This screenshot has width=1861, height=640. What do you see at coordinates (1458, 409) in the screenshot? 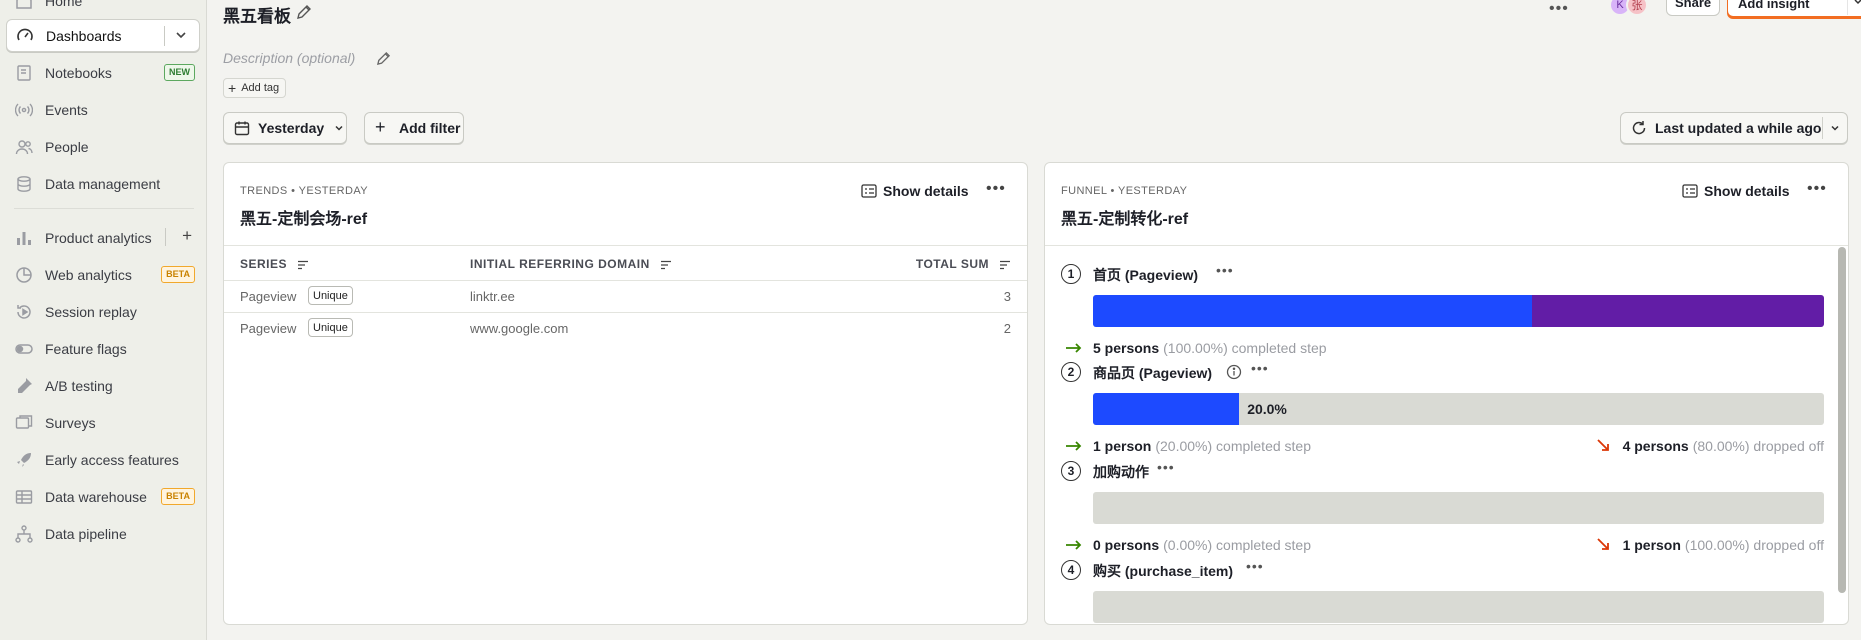
I see `funnel-bar: 20.0%` at bounding box center [1458, 409].